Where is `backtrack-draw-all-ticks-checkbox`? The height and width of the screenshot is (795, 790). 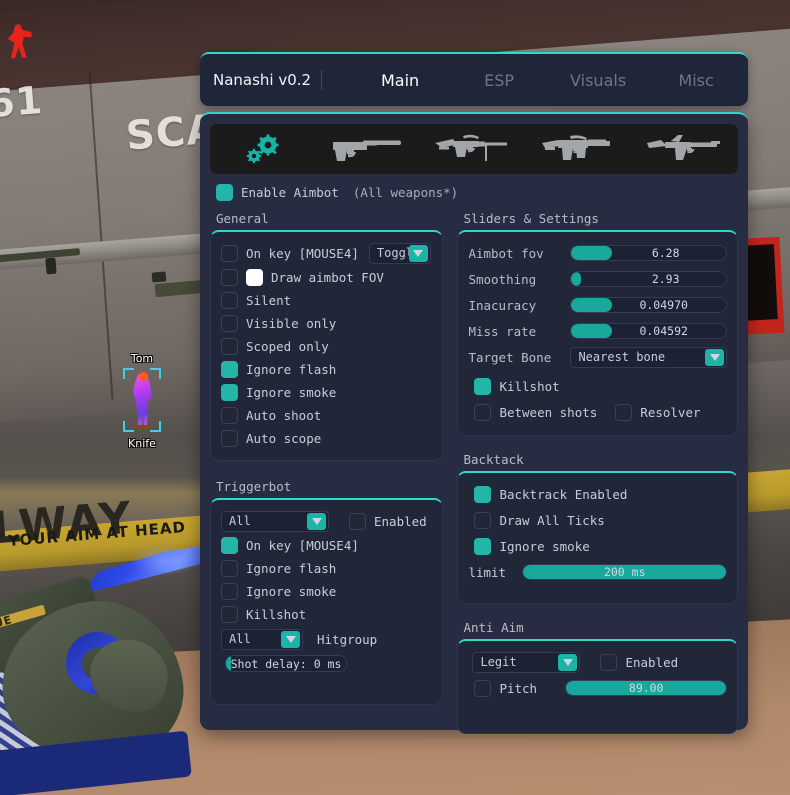 backtrack-draw-all-ticks-checkbox is located at coordinates (483, 520).